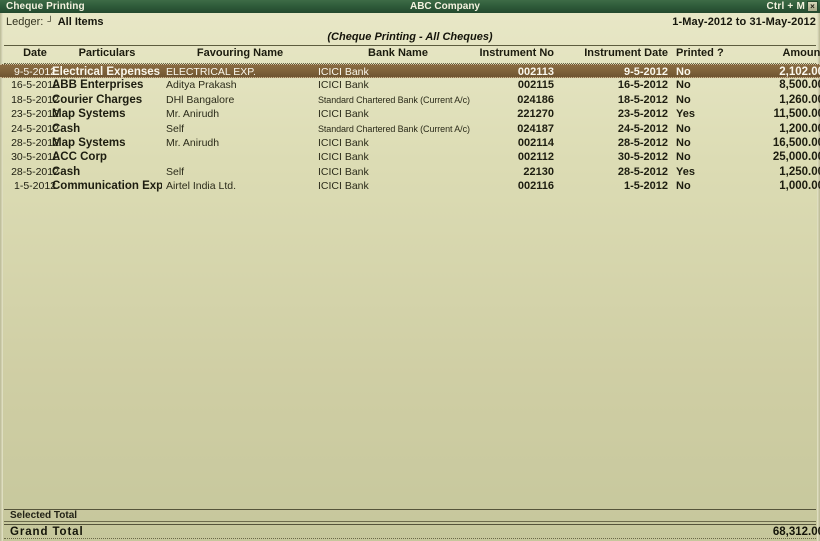 This screenshot has width=820, height=541. Describe the element at coordinates (211, 72) in the screenshot. I see `cell-favouring-name: ELECTRICAL EXP.` at that location.